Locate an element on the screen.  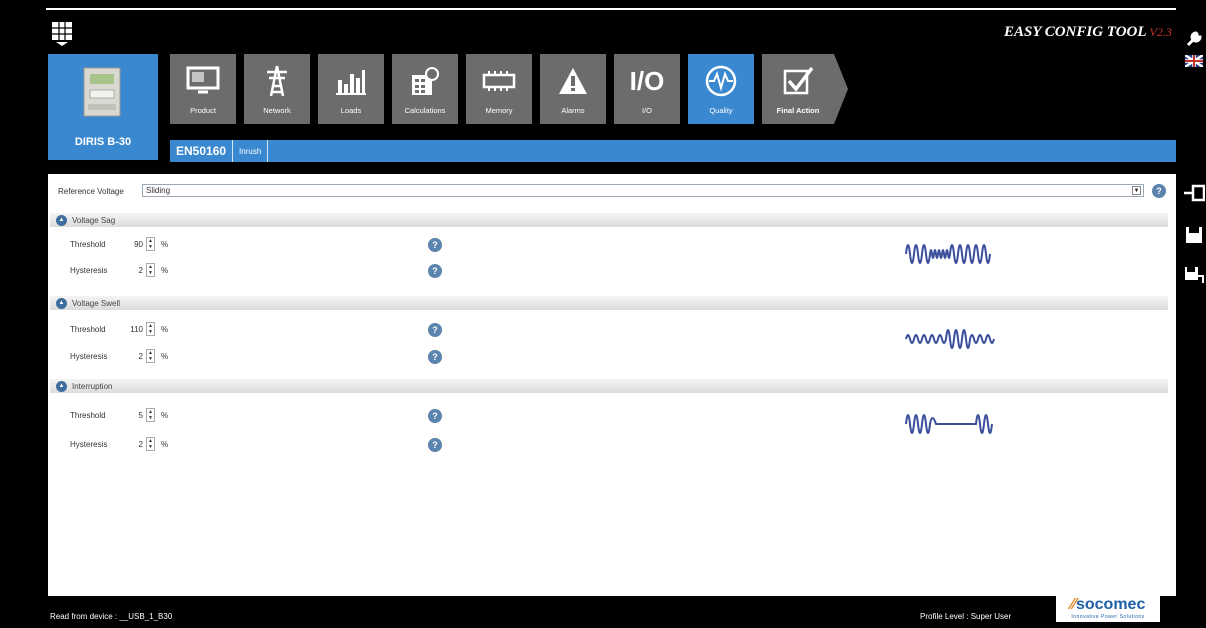
settings-wrench-icon is located at coordinates (1194, 39).